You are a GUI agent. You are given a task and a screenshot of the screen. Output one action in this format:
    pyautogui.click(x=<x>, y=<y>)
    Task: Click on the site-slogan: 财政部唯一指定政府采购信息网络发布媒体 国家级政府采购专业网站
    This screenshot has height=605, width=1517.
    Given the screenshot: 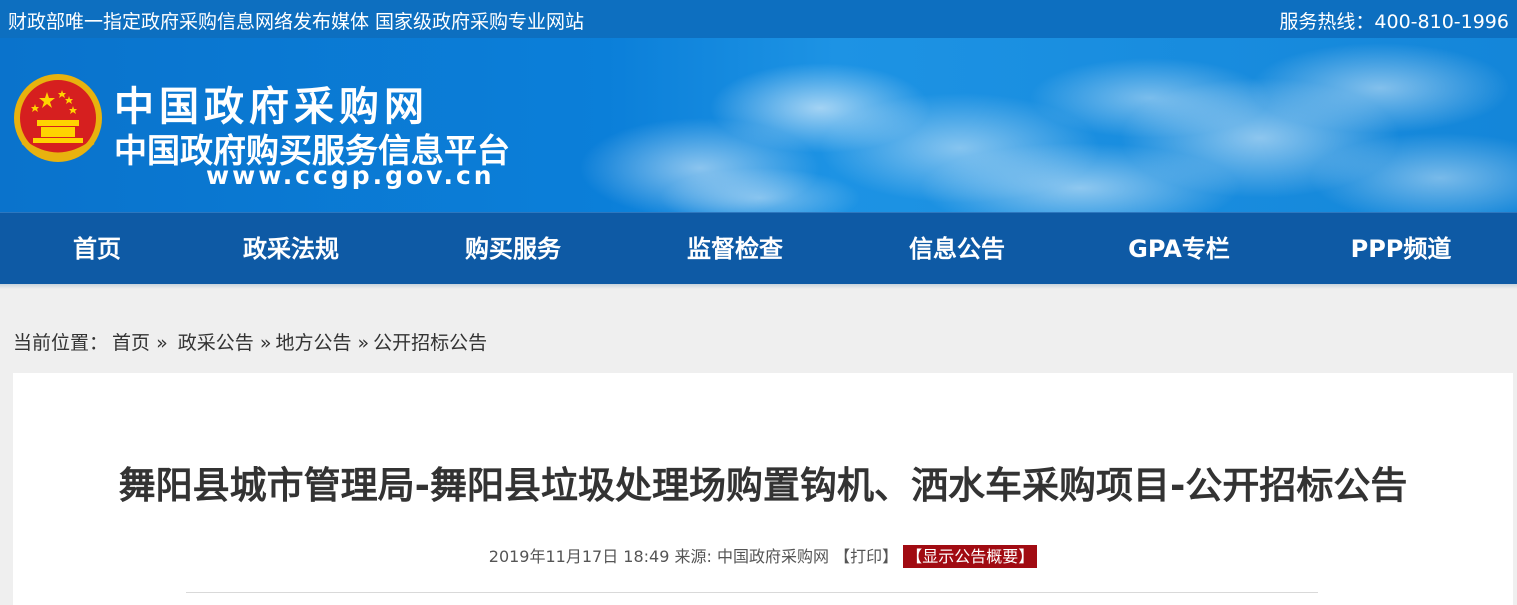 What is the action you would take?
    pyautogui.click(x=296, y=22)
    